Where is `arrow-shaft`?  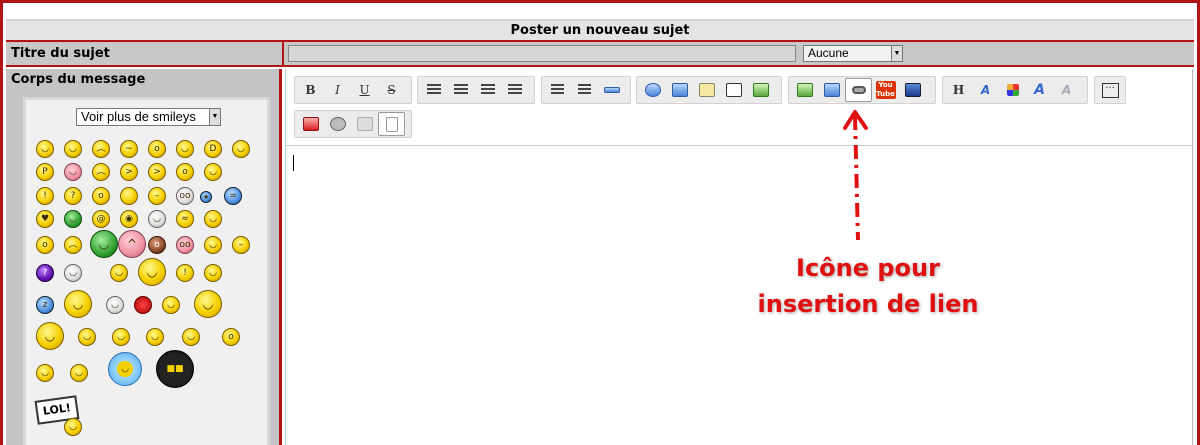 arrow-shaft is located at coordinates (856, 178).